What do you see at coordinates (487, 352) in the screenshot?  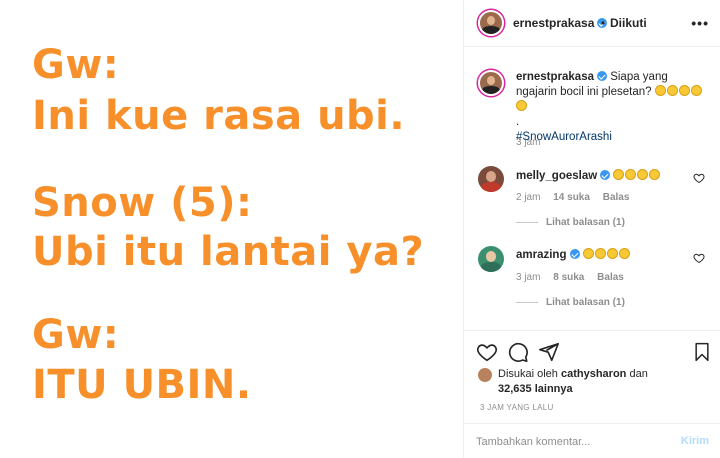 I see `like-heart-icon` at bounding box center [487, 352].